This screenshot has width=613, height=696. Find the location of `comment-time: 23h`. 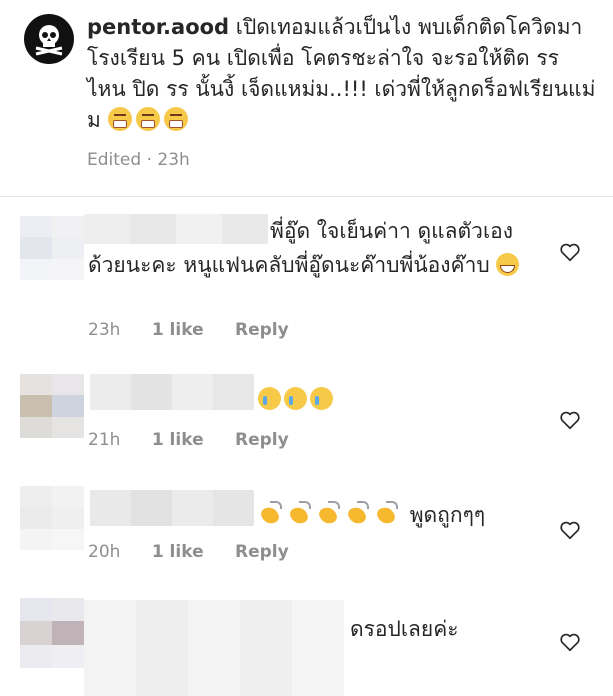

comment-time: 23h is located at coordinates (104, 330).